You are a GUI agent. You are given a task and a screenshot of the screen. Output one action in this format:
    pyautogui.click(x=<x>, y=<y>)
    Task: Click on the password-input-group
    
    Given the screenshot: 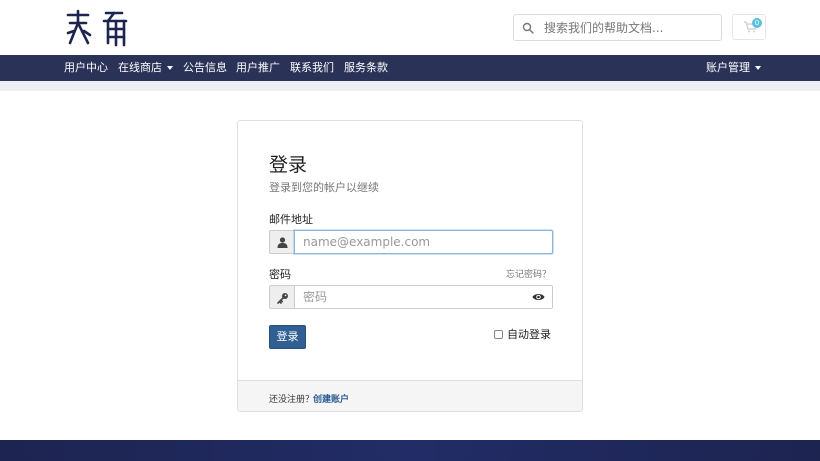 What is the action you would take?
    pyautogui.click(x=411, y=297)
    